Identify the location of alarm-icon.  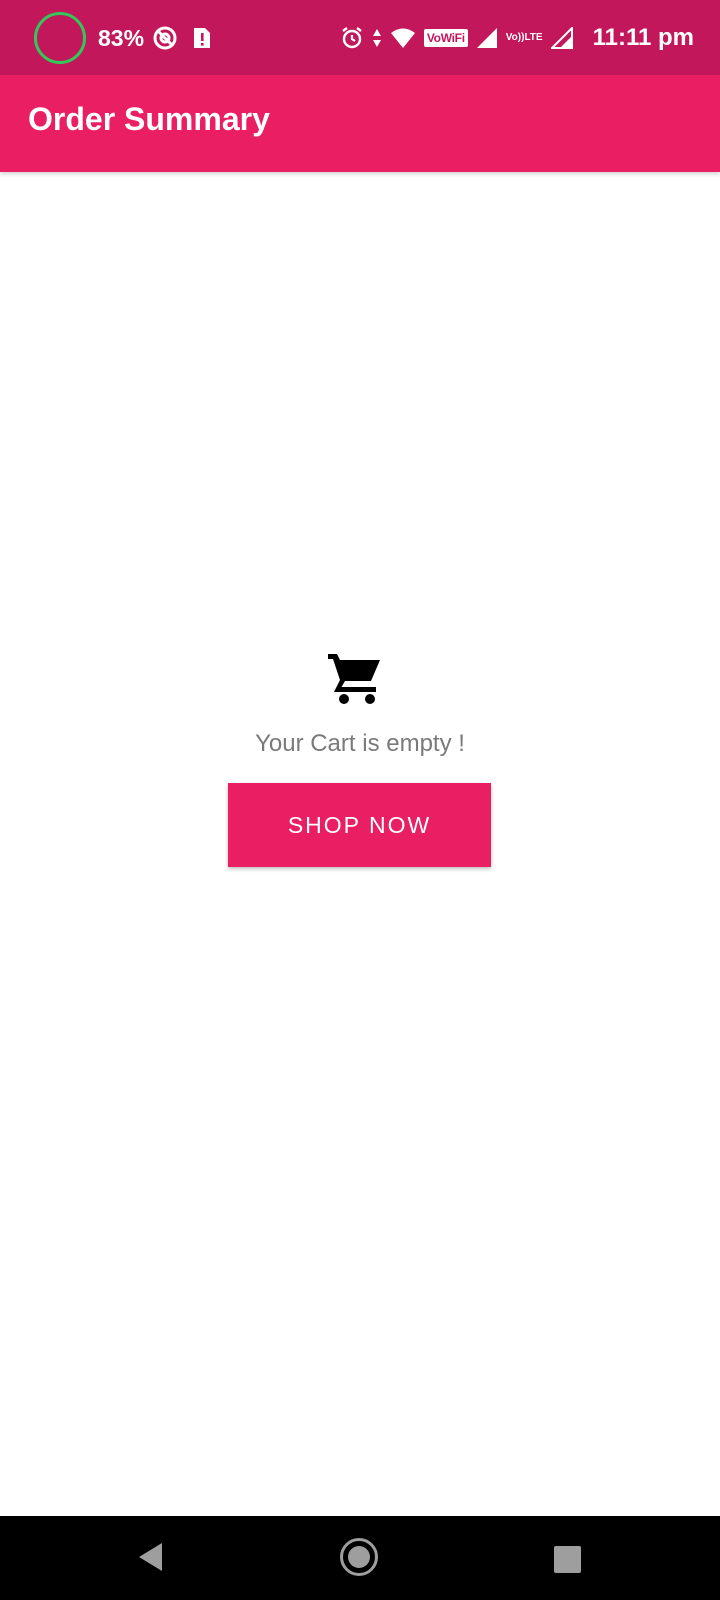
(352, 38).